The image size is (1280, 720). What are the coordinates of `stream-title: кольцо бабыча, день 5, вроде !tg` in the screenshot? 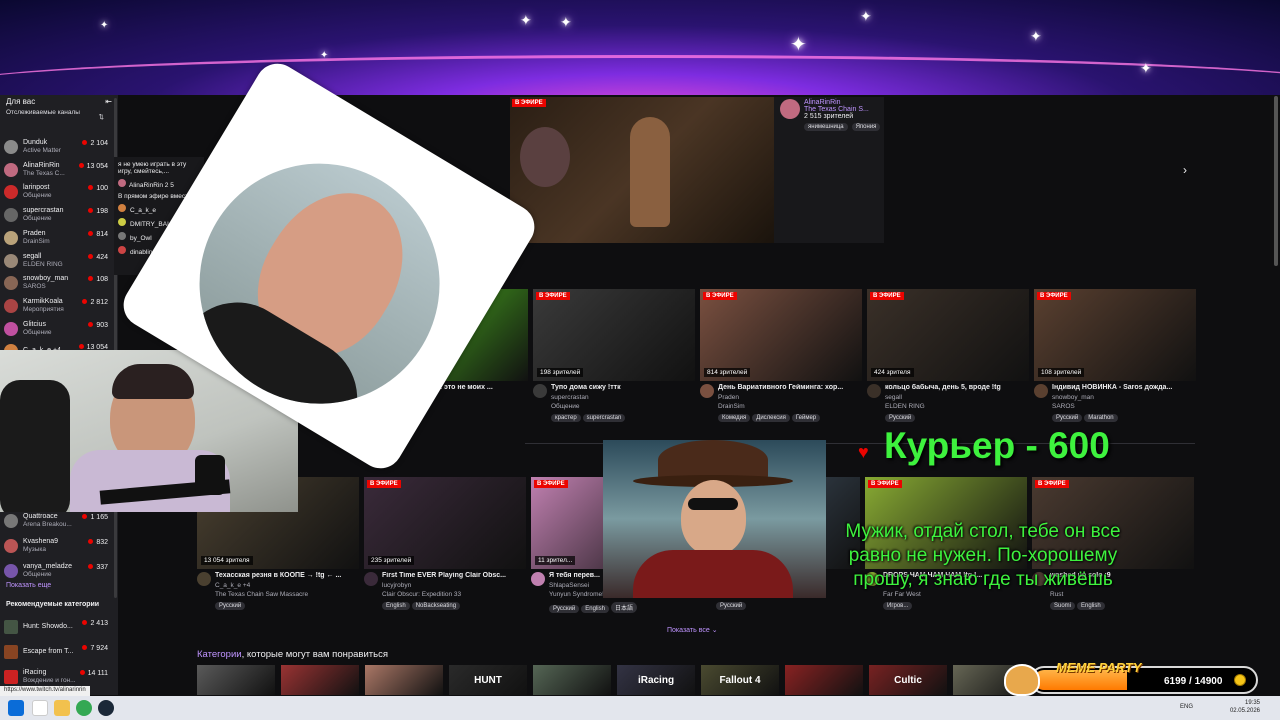 It's located at (955, 387).